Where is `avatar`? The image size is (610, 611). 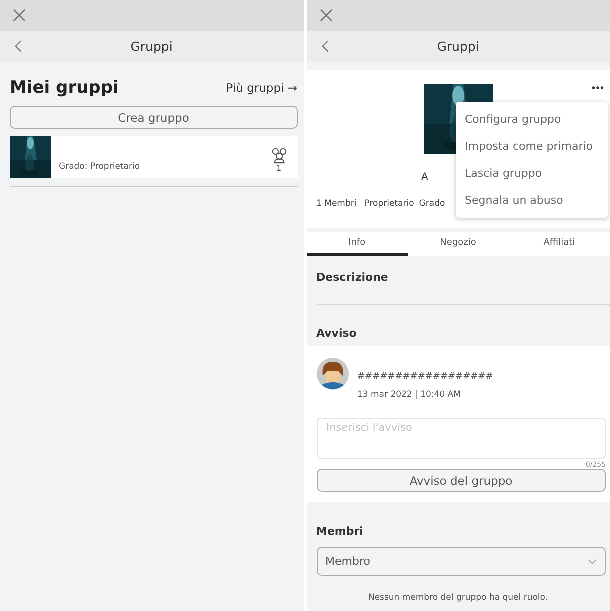 avatar is located at coordinates (332, 374).